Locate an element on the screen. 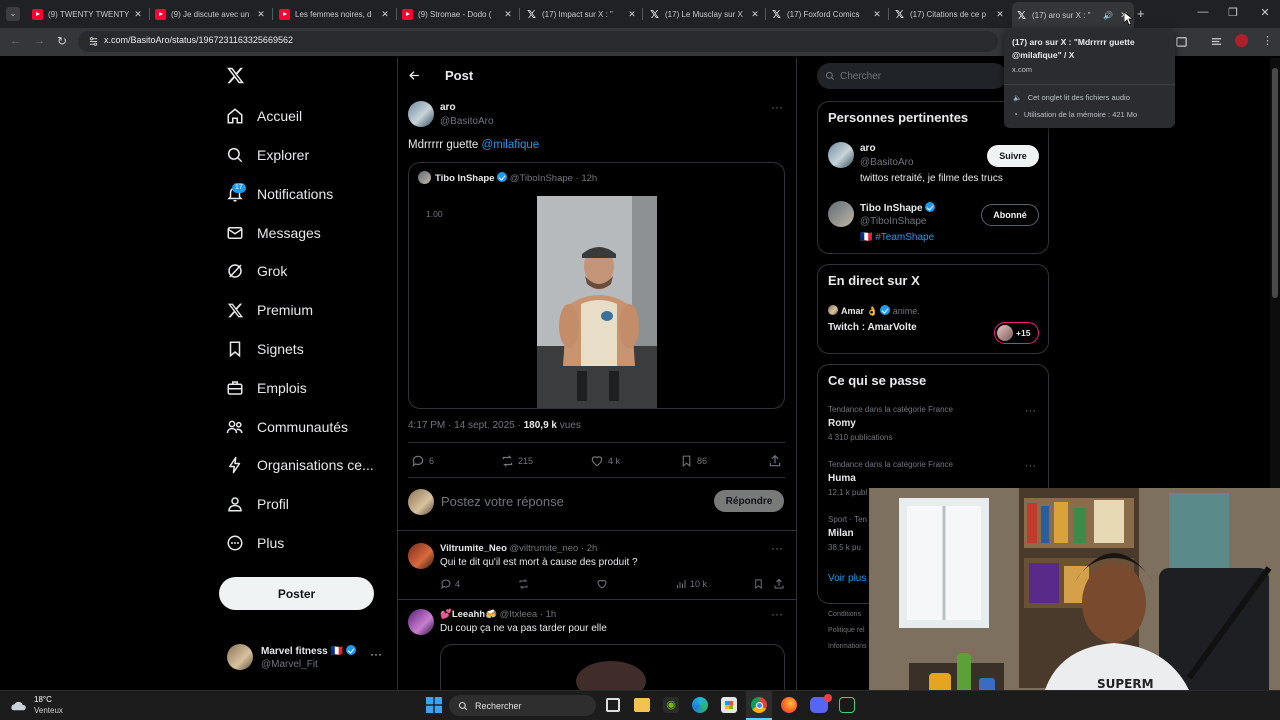 This screenshot has width=1280, height=720. person-handle: @TiboInShape is located at coordinates (893, 221).